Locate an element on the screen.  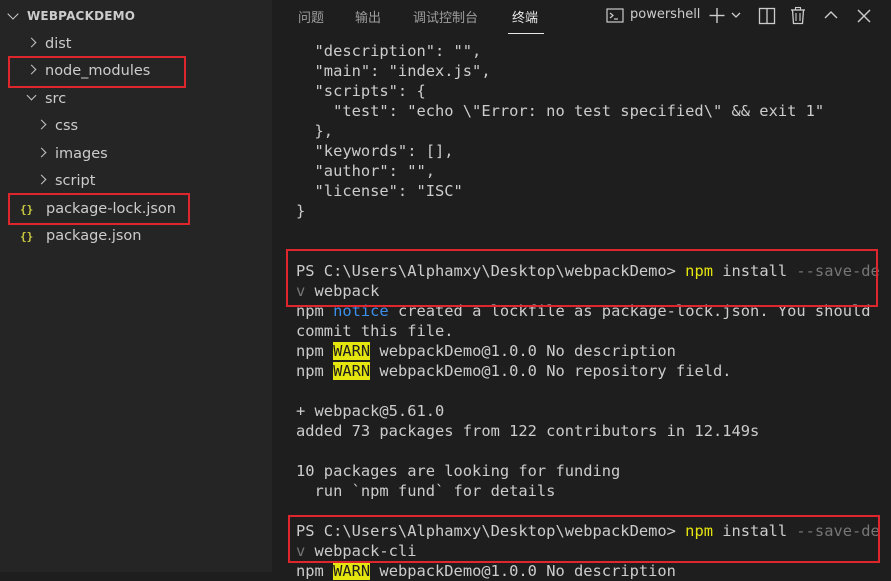
panel-tab-bar: 问题 输出 调试控制台 终端 powershell is located at coordinates (581, 17).